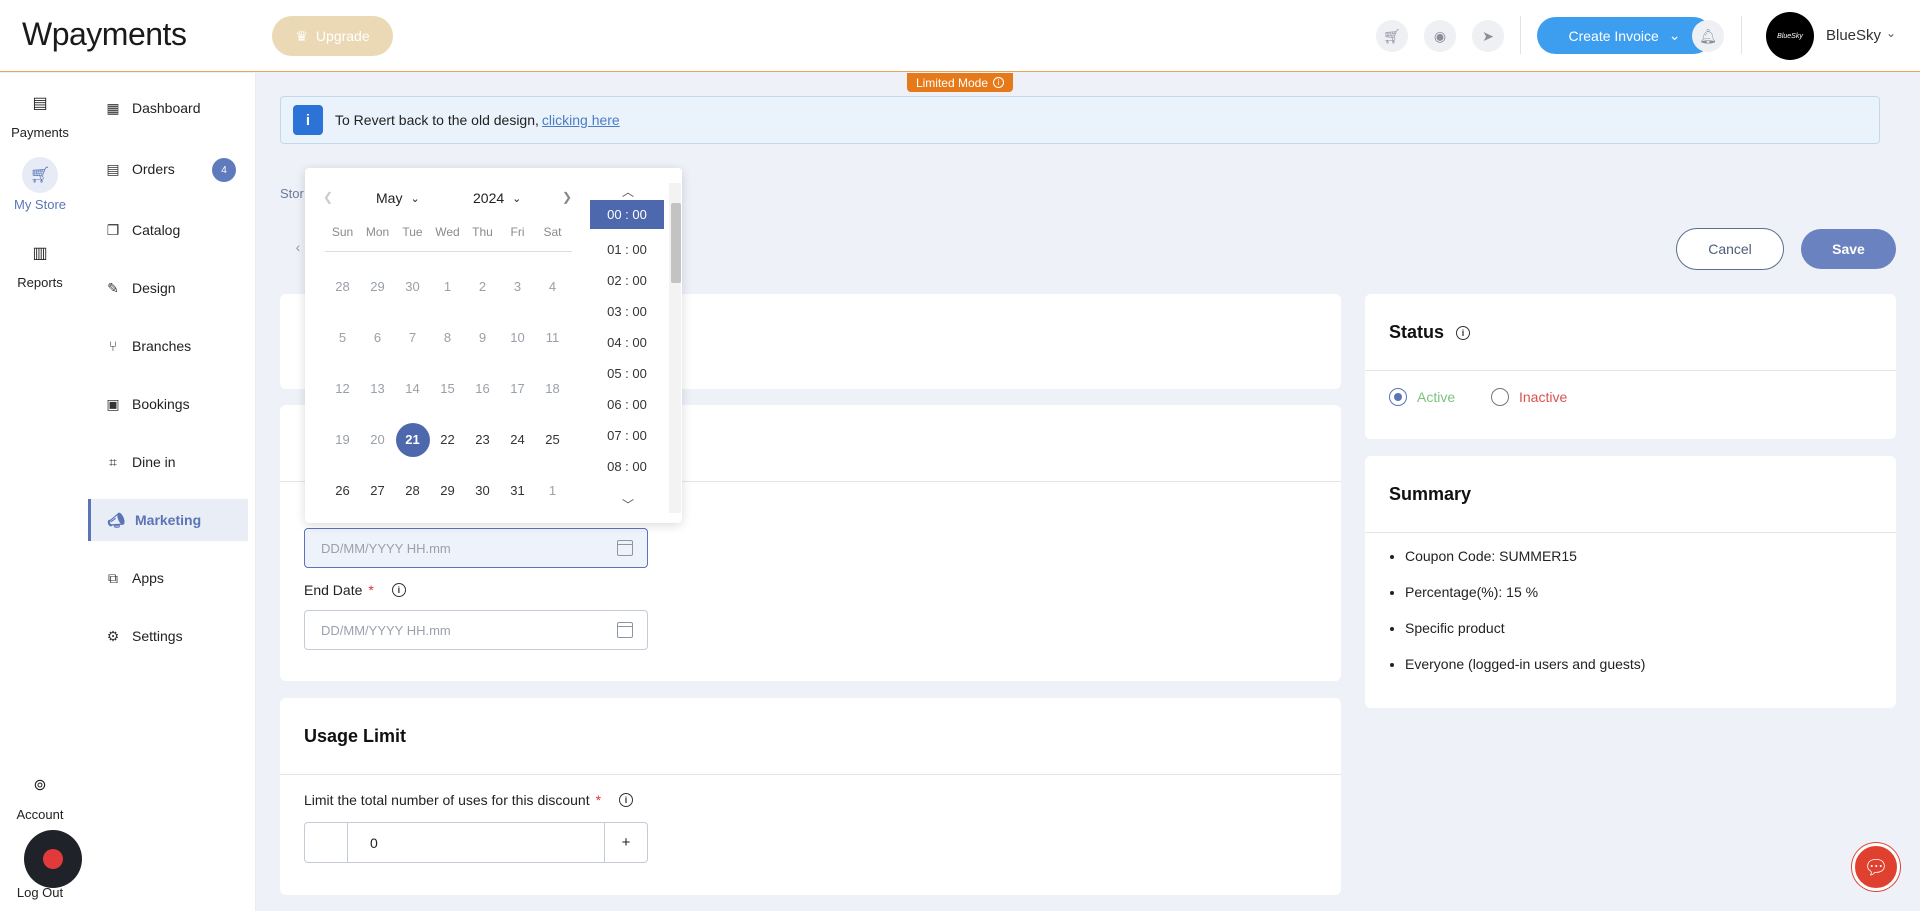 The image size is (1920, 911). What do you see at coordinates (517, 490) in the screenshot?
I see `calendar-day: 31` at bounding box center [517, 490].